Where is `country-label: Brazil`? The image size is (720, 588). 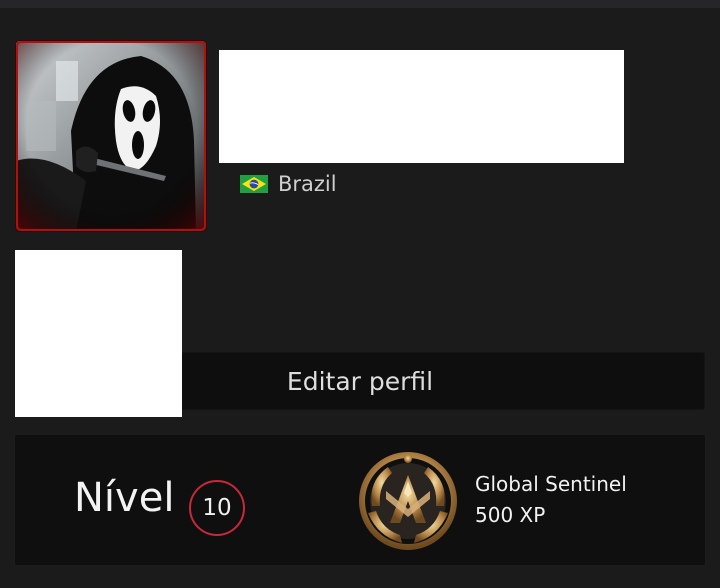
country-label: Brazil is located at coordinates (307, 184).